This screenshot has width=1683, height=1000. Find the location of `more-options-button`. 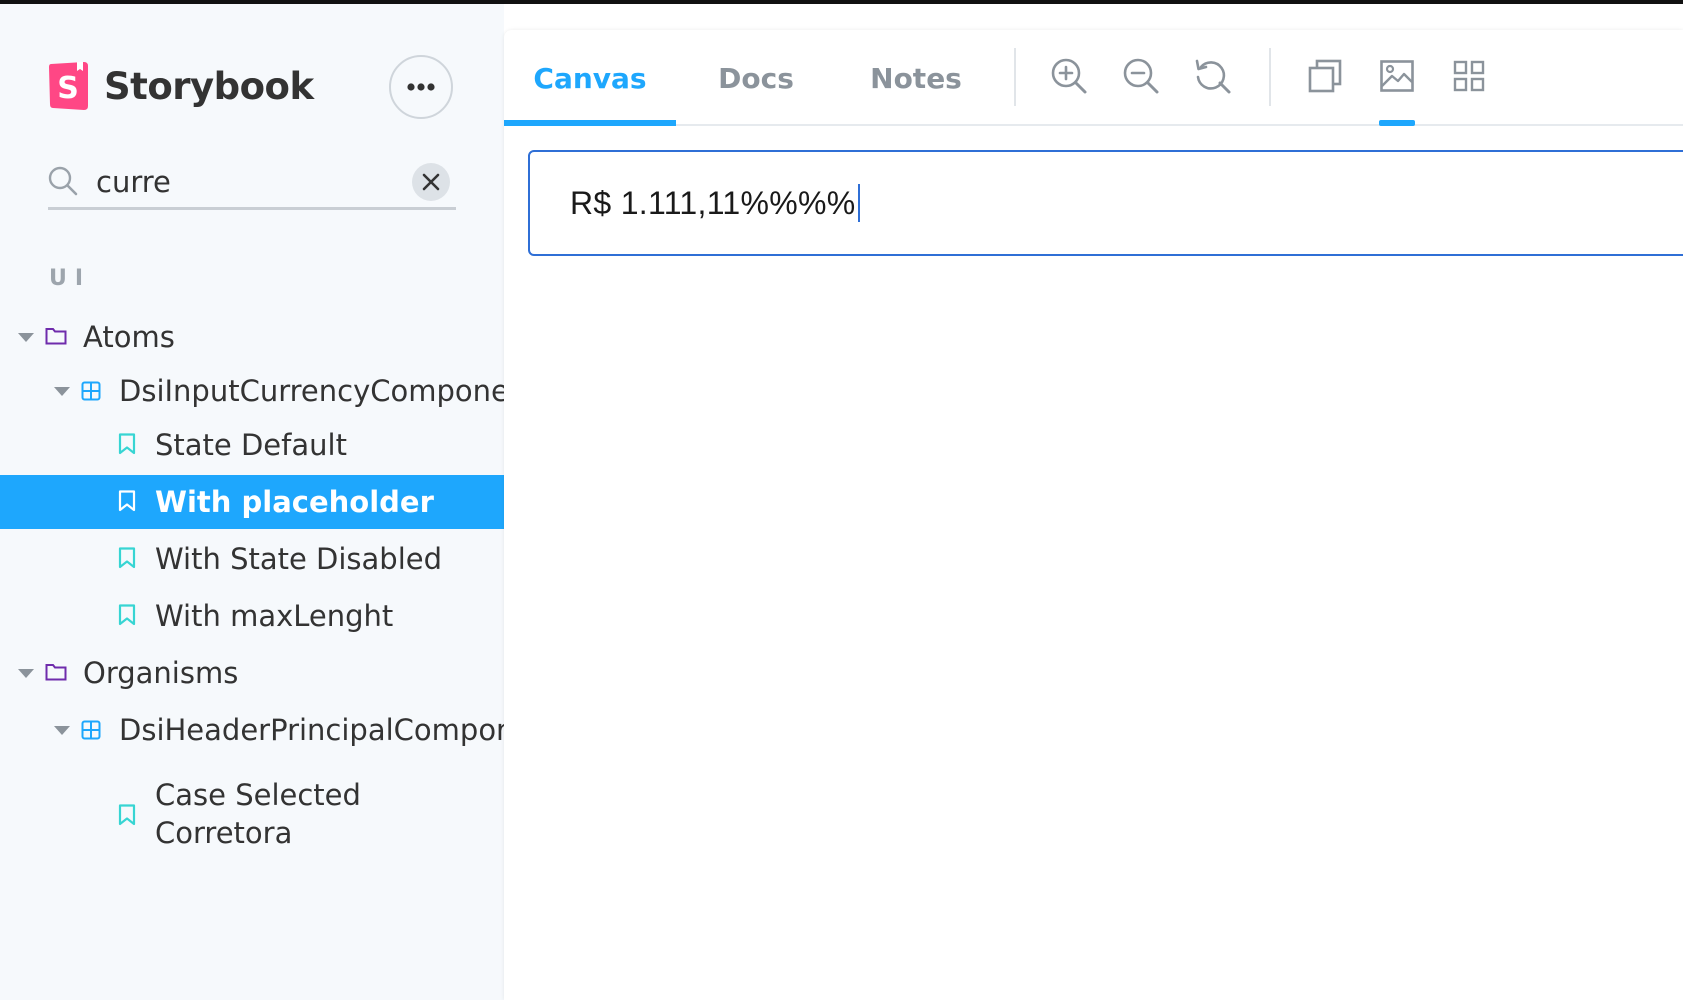

more-options-button is located at coordinates (421, 87).